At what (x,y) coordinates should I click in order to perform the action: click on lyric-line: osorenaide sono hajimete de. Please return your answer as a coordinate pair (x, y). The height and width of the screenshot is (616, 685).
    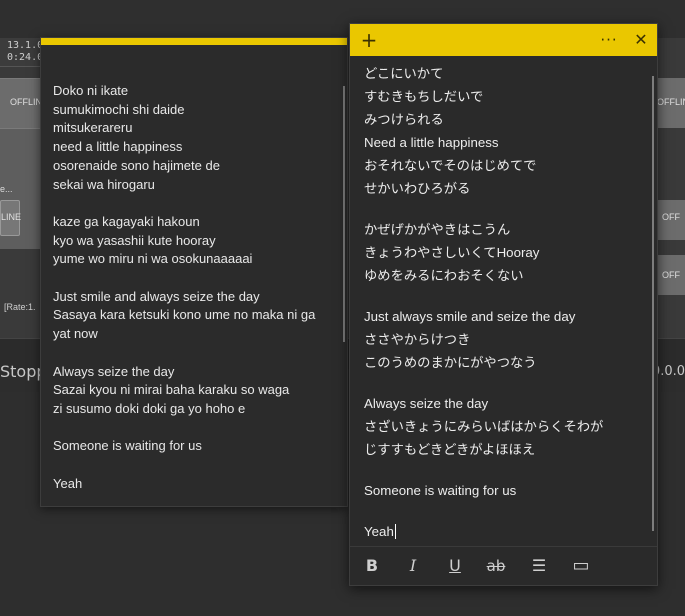
    Looking at the image, I should click on (136, 165).